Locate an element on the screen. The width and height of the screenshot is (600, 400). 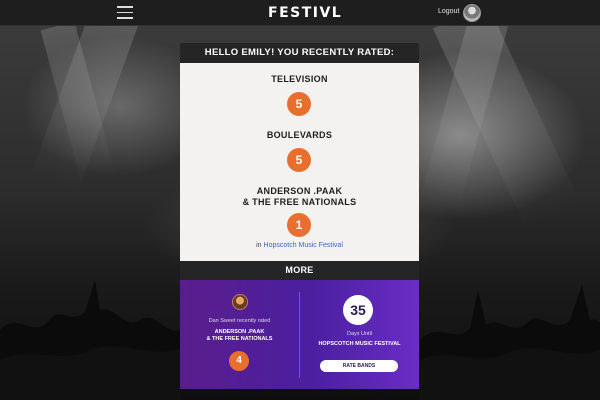
festival-link: Hopscotch Music Festival is located at coordinates (303, 245).